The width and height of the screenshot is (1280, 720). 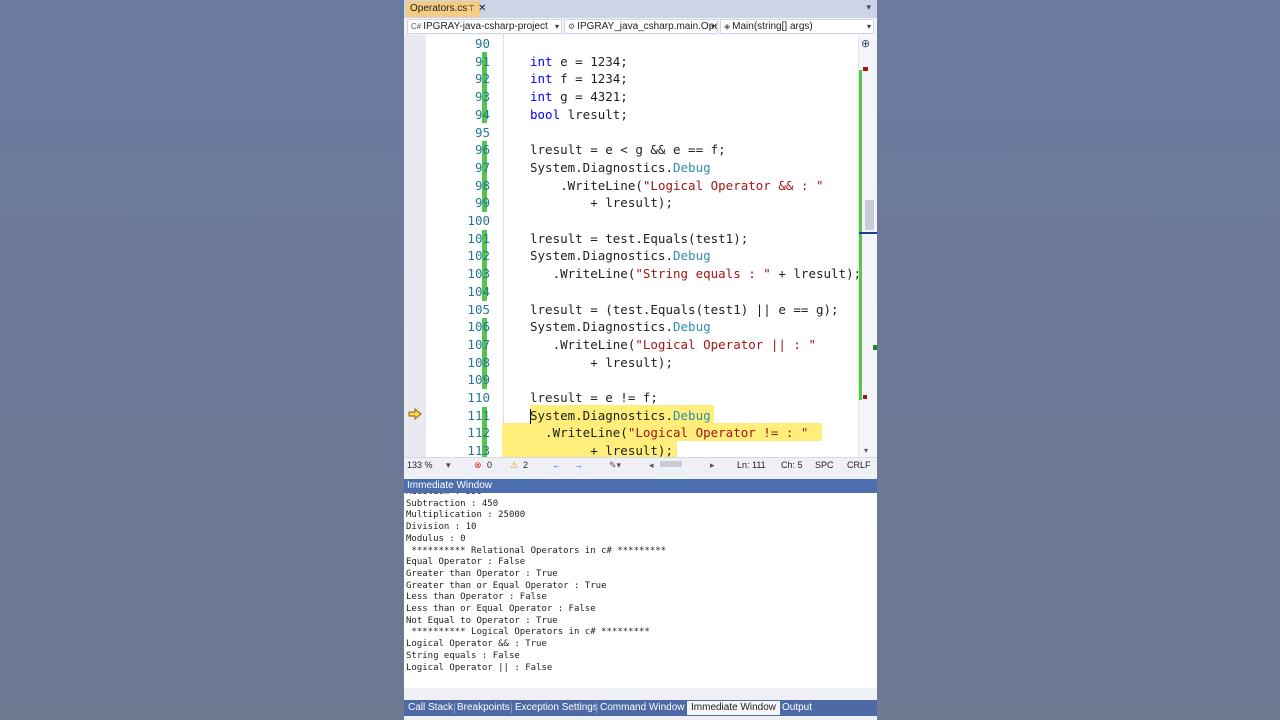 I want to click on horizontal-scroll-thumb, so click(x=671, y=464).